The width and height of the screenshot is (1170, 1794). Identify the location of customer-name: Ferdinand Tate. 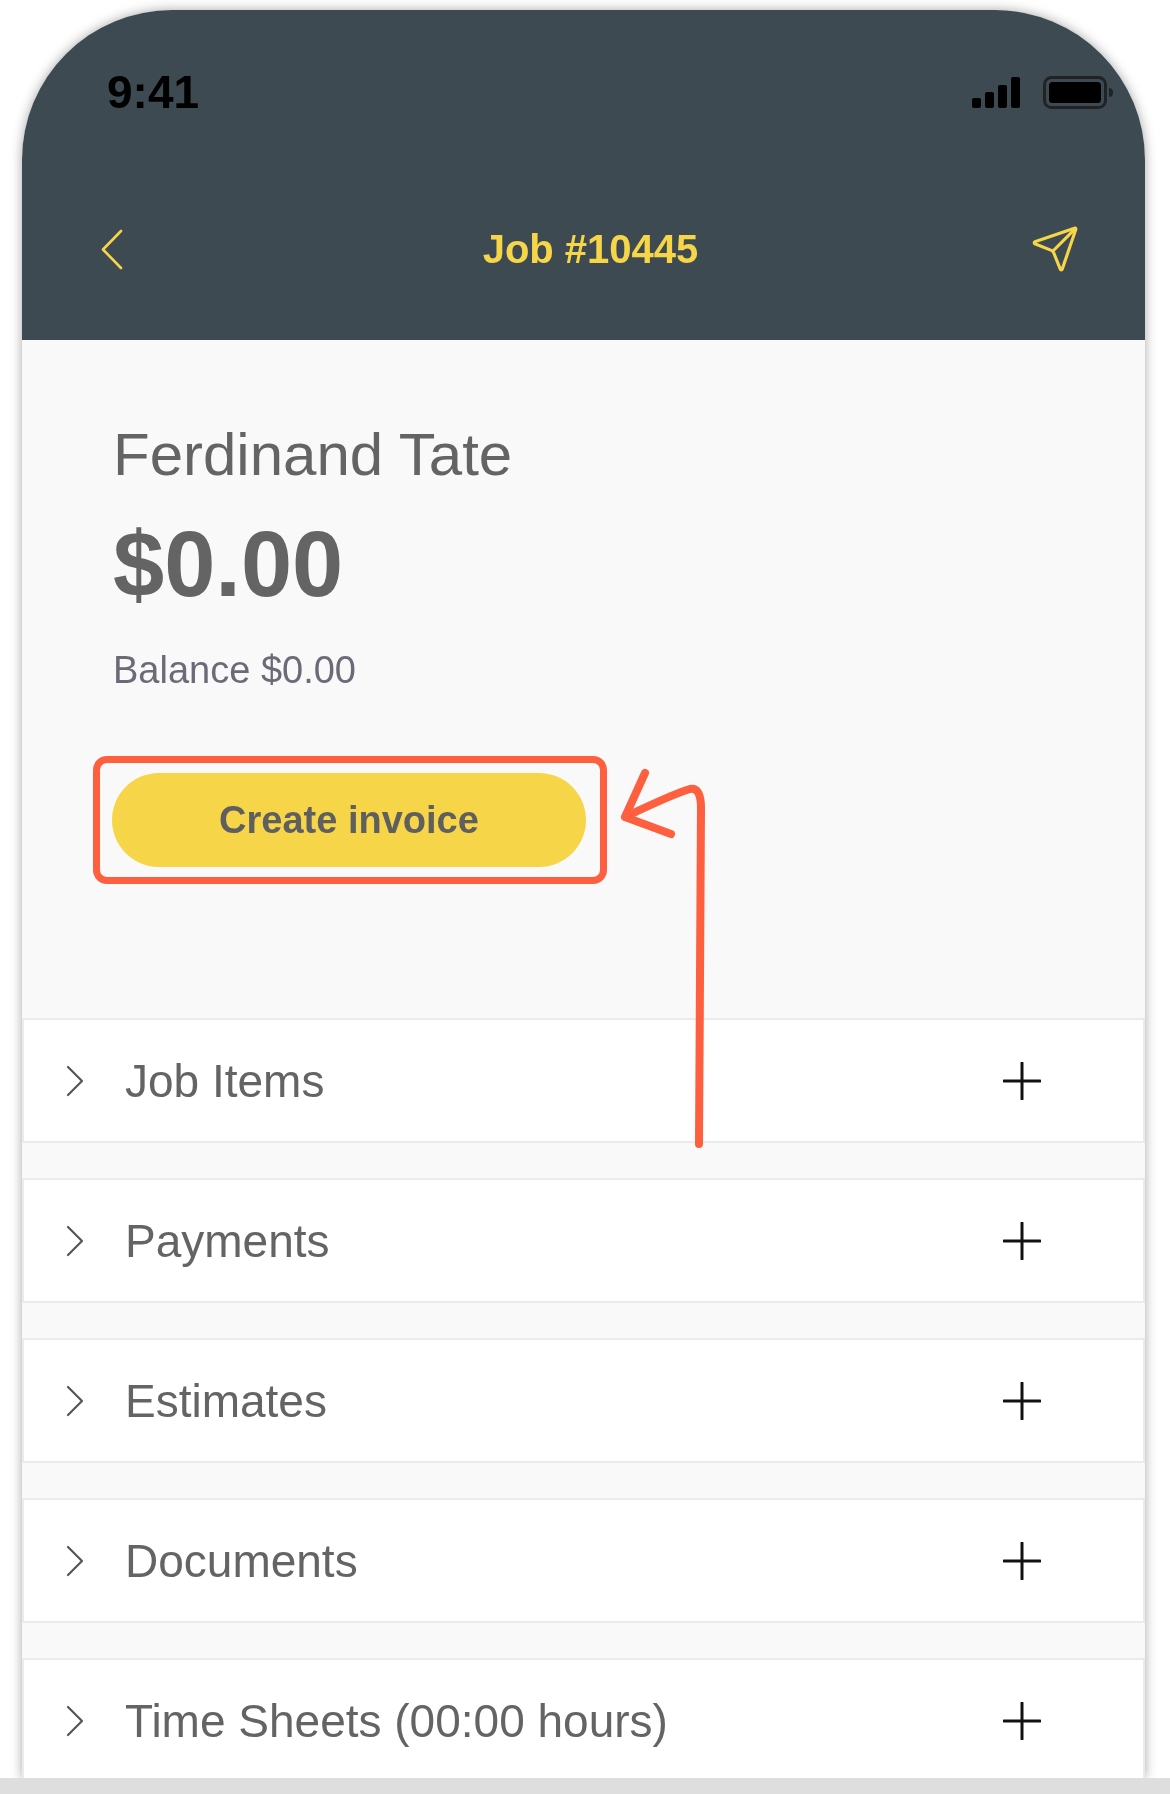
(313, 455).